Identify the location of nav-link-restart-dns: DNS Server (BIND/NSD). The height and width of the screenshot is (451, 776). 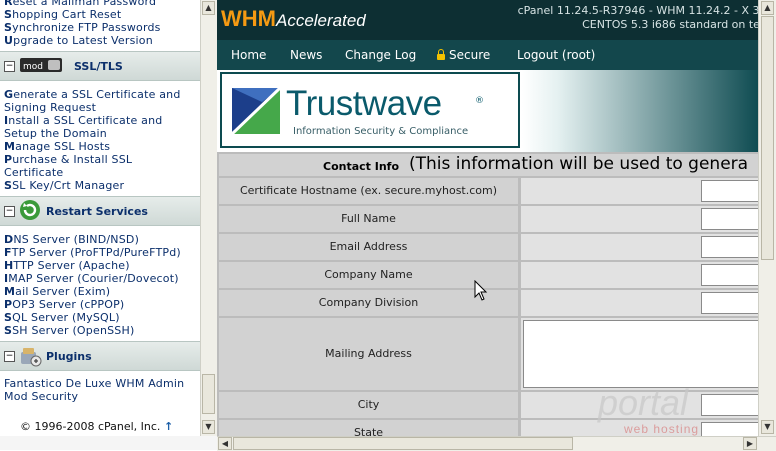
(71, 239).